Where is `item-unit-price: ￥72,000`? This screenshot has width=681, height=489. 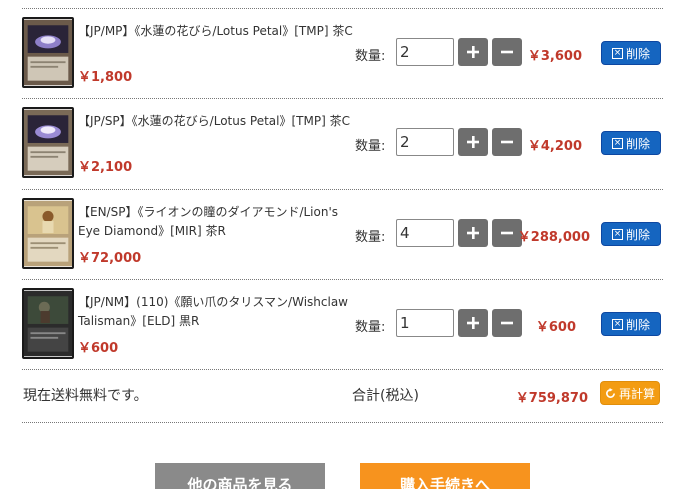 item-unit-price: ￥72,000 is located at coordinates (110, 258).